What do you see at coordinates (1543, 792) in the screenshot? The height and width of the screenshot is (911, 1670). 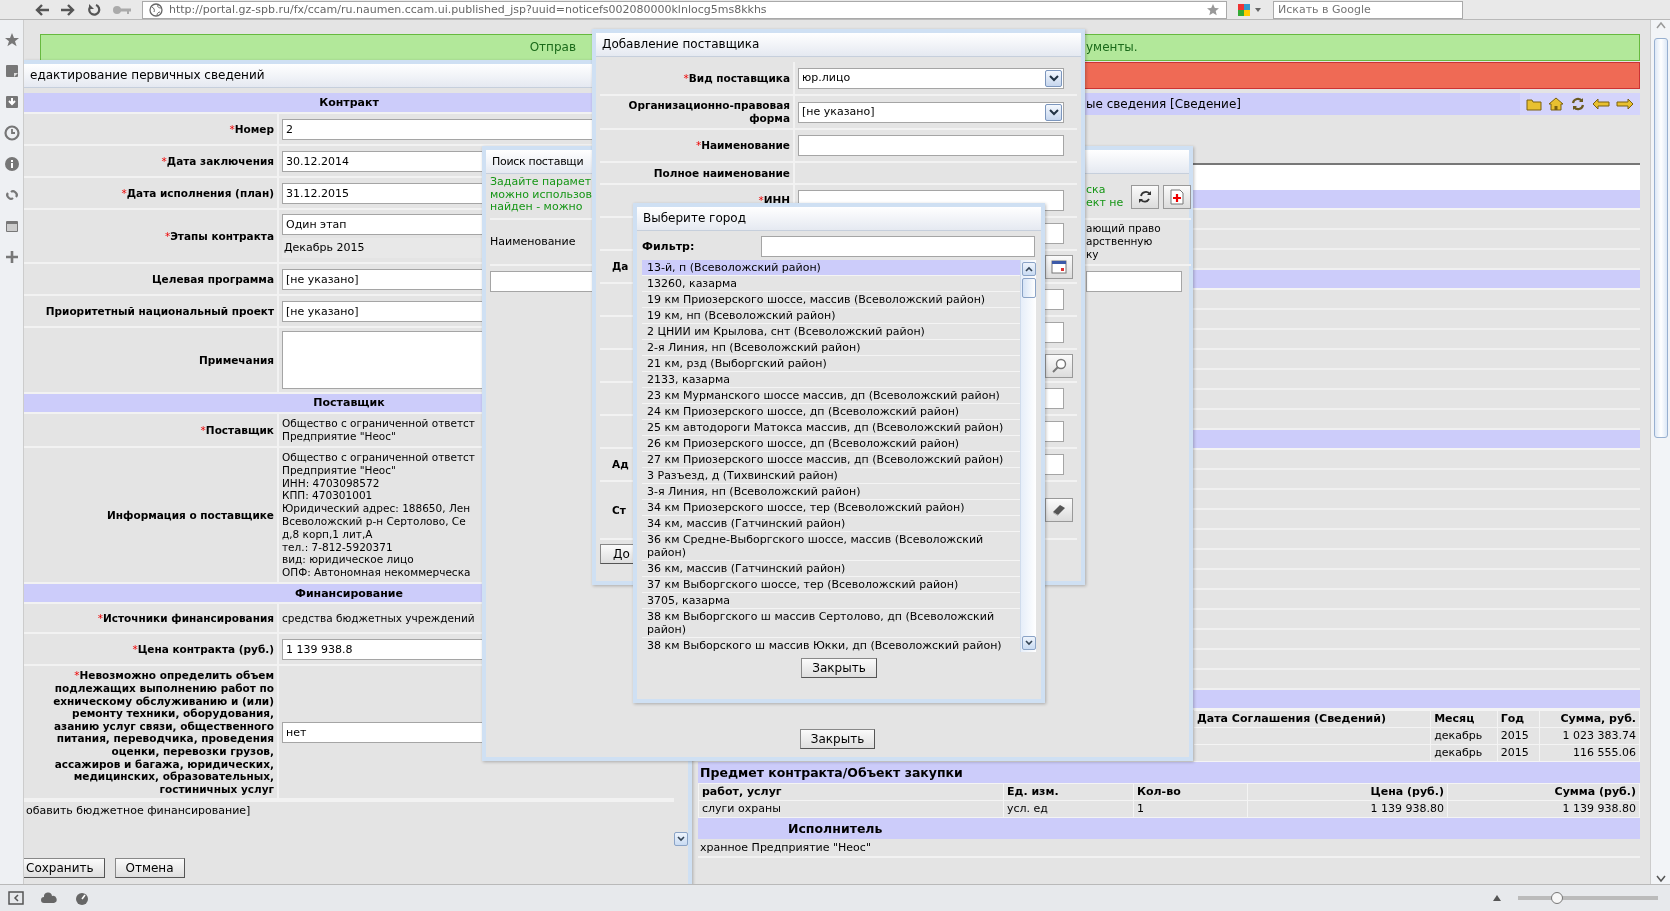 I see `column-header: Сумма (руб.)` at bounding box center [1543, 792].